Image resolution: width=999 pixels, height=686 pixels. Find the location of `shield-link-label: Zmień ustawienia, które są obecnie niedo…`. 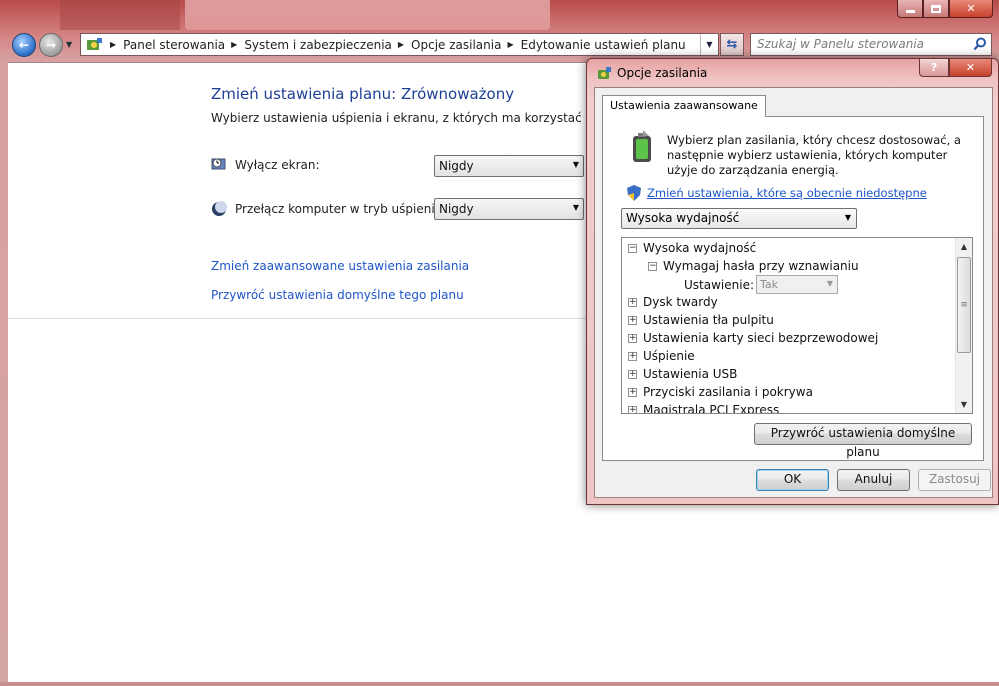

shield-link-label: Zmień ustawienia, które są obecnie niedo… is located at coordinates (787, 193).